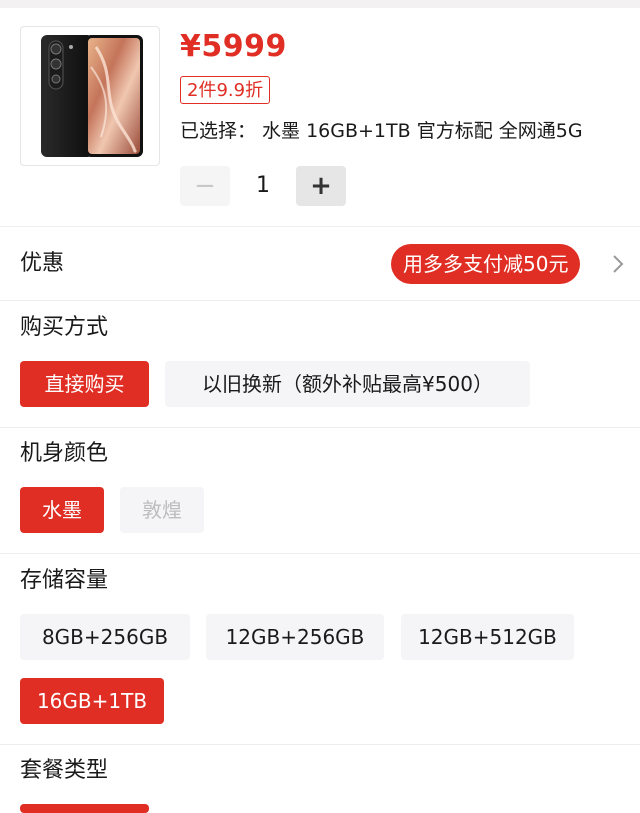  What do you see at coordinates (381, 131) in the screenshot?
I see `selected-spec-text: 已选择： 水墨 16GB+1TB 官方标配 全网通5G` at bounding box center [381, 131].